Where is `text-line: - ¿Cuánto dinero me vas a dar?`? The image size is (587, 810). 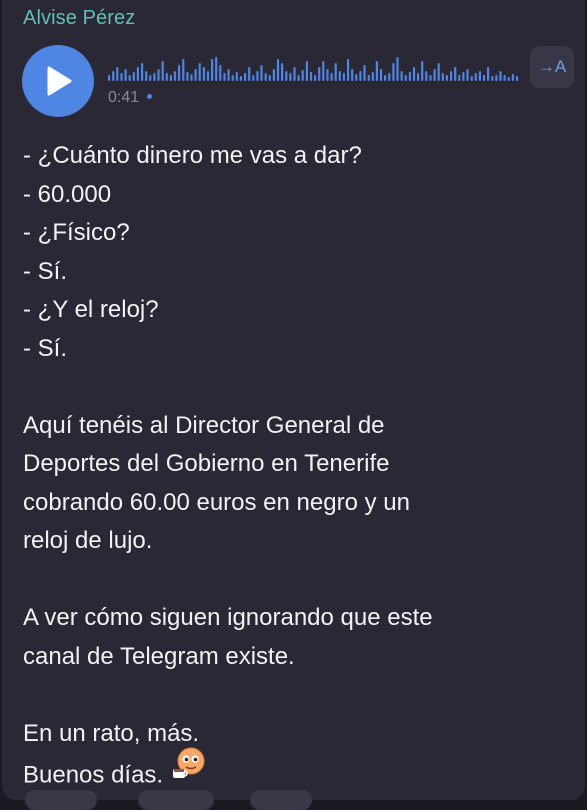 text-line: - ¿Cuánto dinero me vas a dar? is located at coordinates (192, 155).